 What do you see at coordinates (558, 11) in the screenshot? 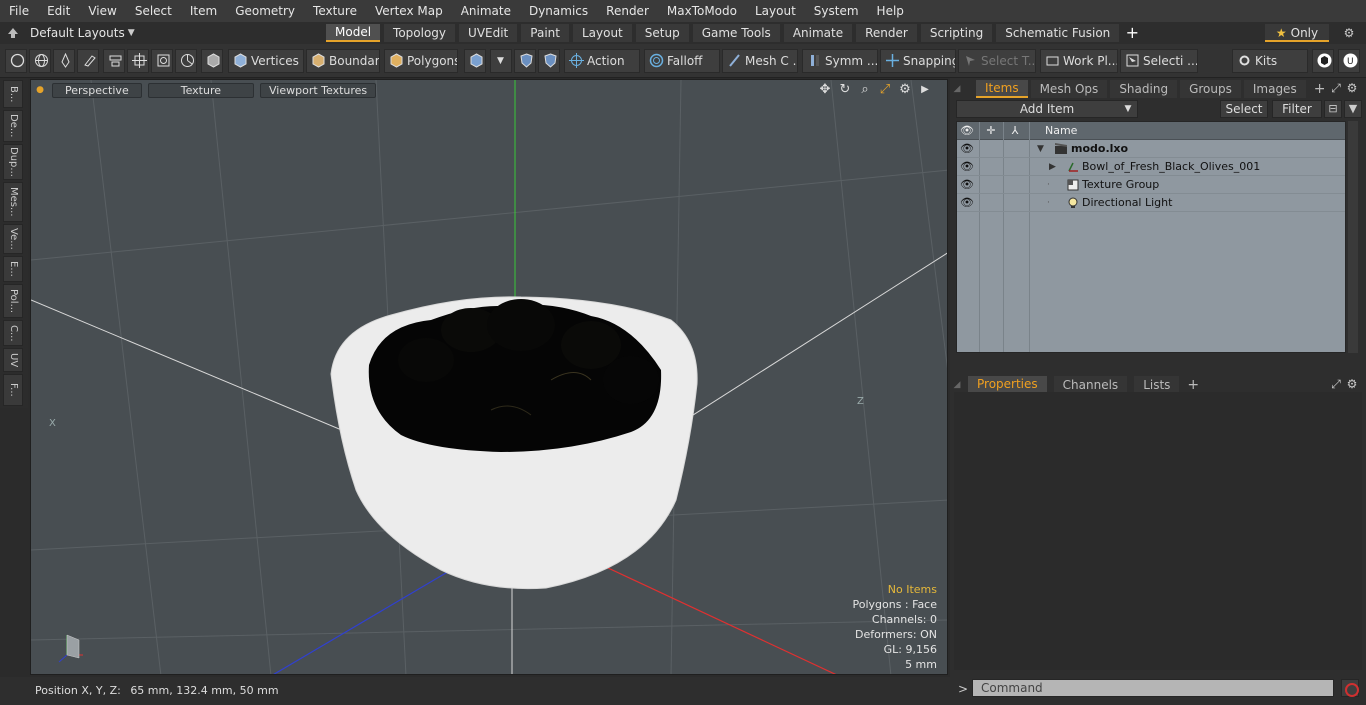
I see `menu-dynamics: Dynamics` at bounding box center [558, 11].